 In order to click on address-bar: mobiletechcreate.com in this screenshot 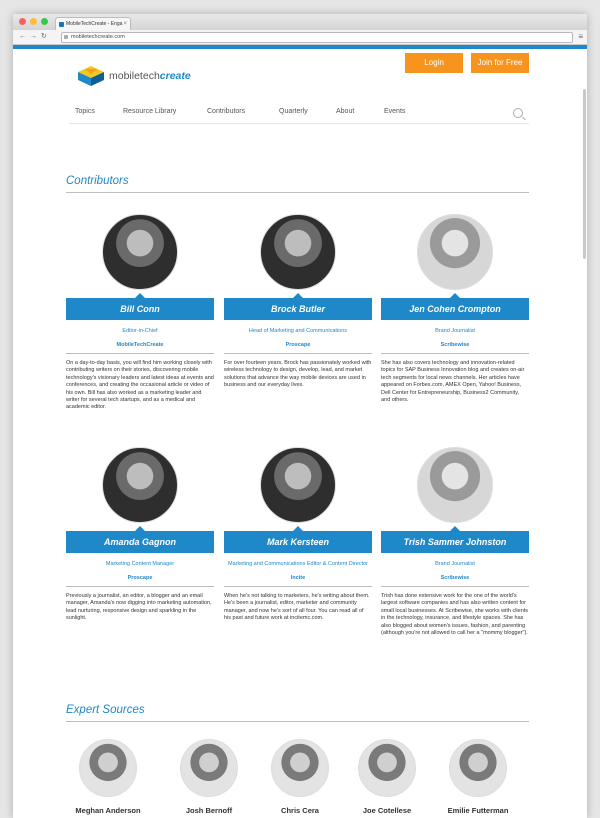, I will do `click(317, 37)`.